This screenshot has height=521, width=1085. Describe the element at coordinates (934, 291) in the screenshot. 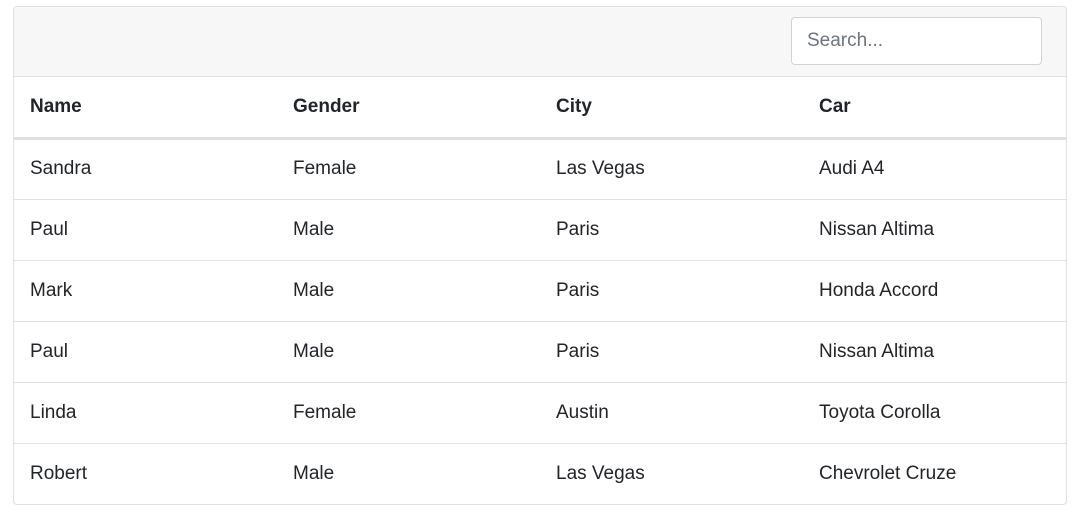

I see `cell-car: Honda Accord` at that location.